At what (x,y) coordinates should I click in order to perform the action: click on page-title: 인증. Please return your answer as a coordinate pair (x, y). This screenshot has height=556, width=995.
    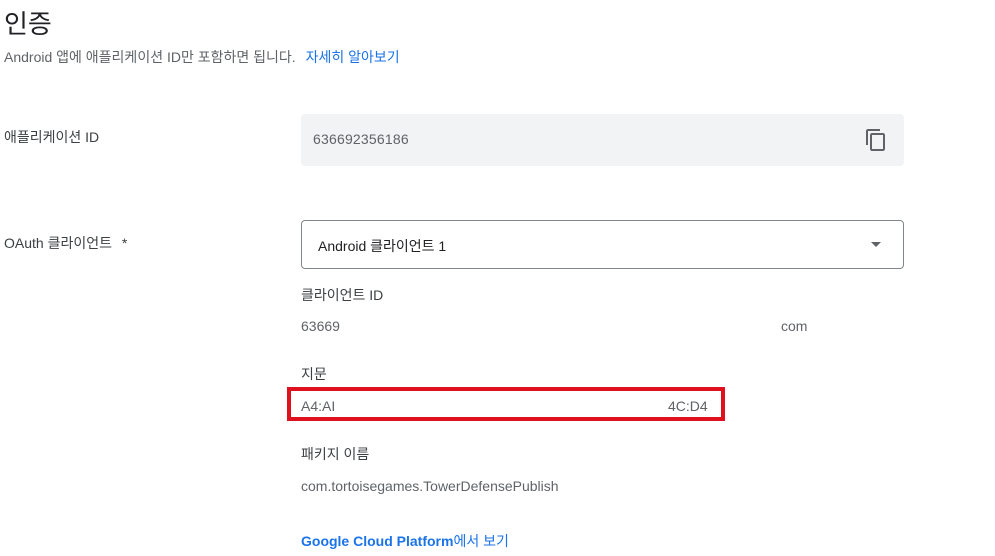
    Looking at the image, I should click on (28, 24).